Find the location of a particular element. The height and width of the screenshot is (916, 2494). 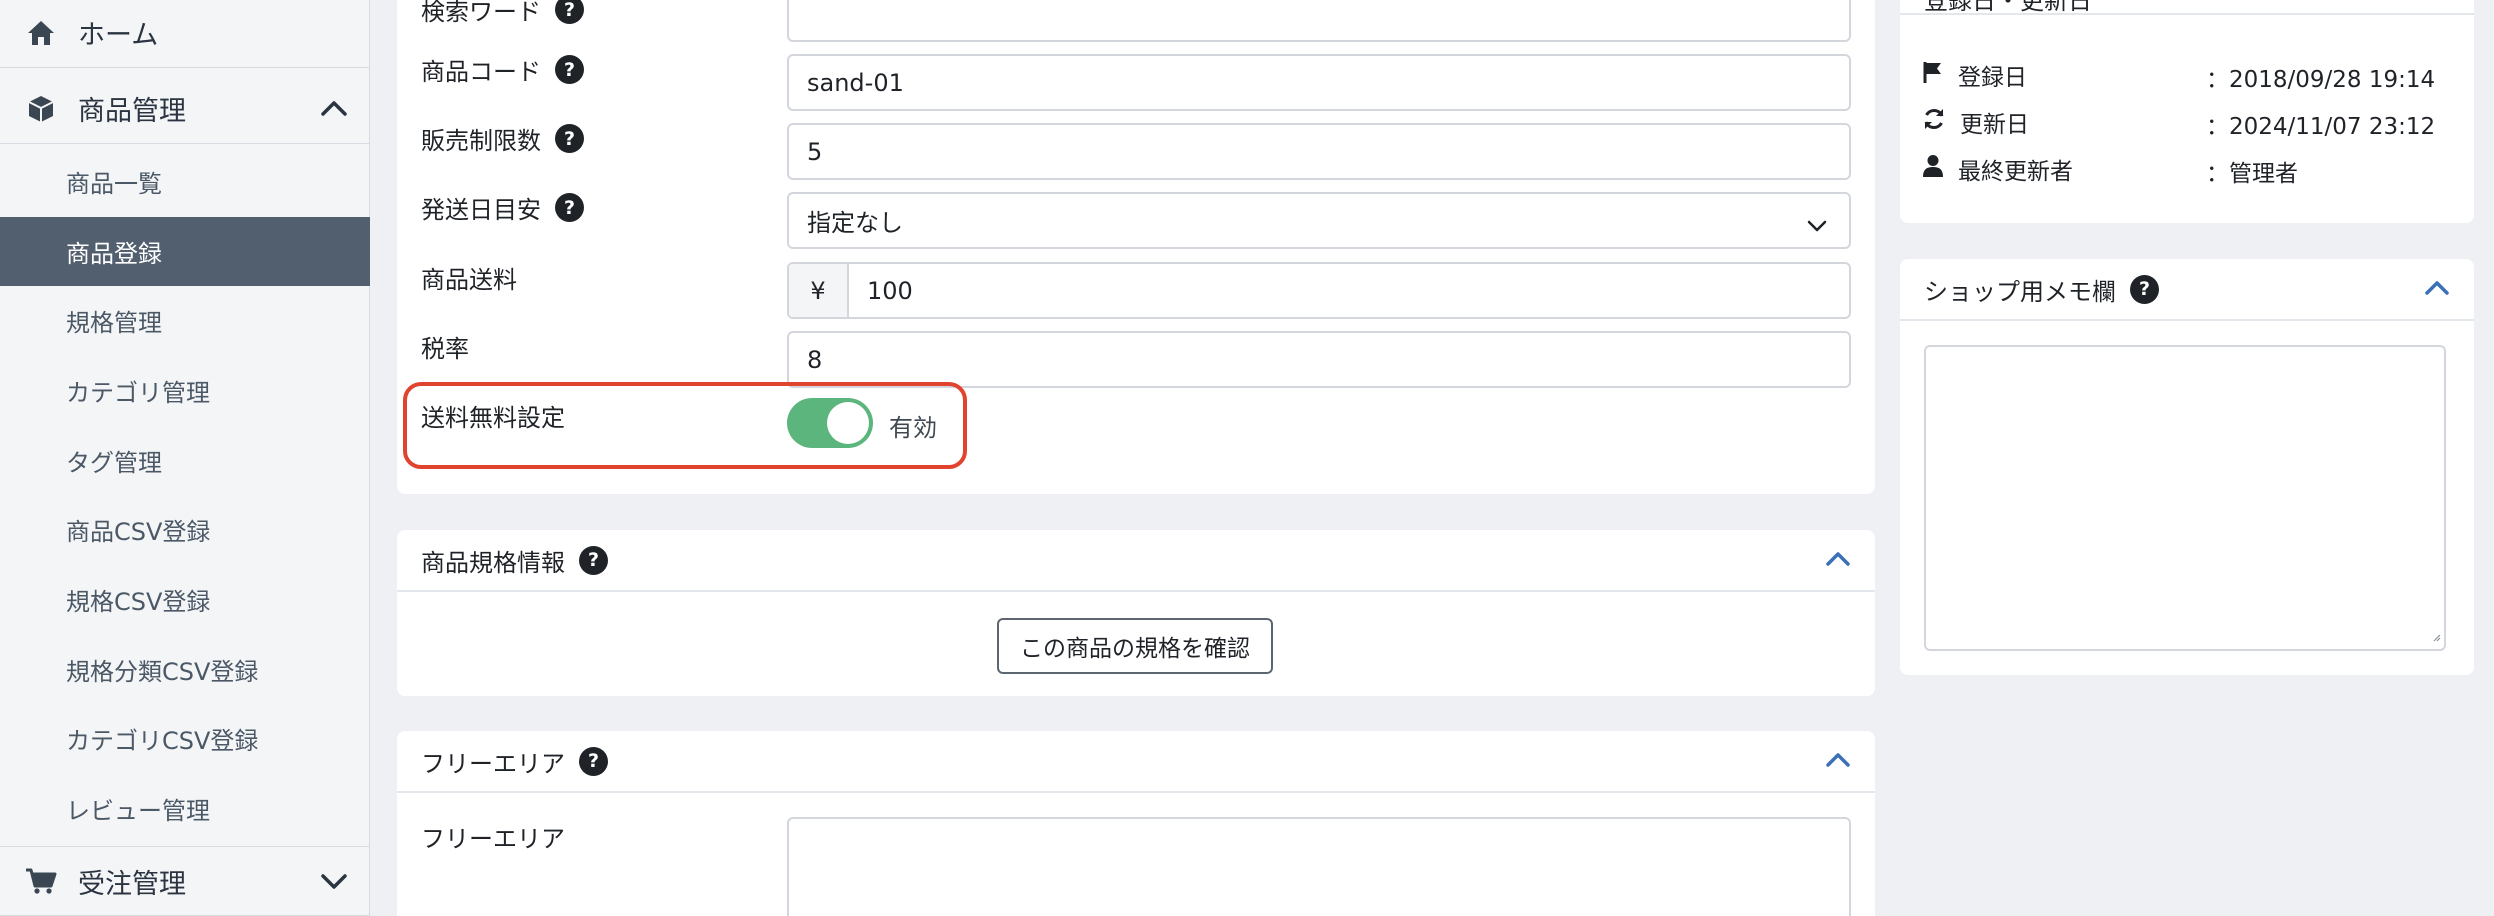

cart-icon is located at coordinates (41, 881).